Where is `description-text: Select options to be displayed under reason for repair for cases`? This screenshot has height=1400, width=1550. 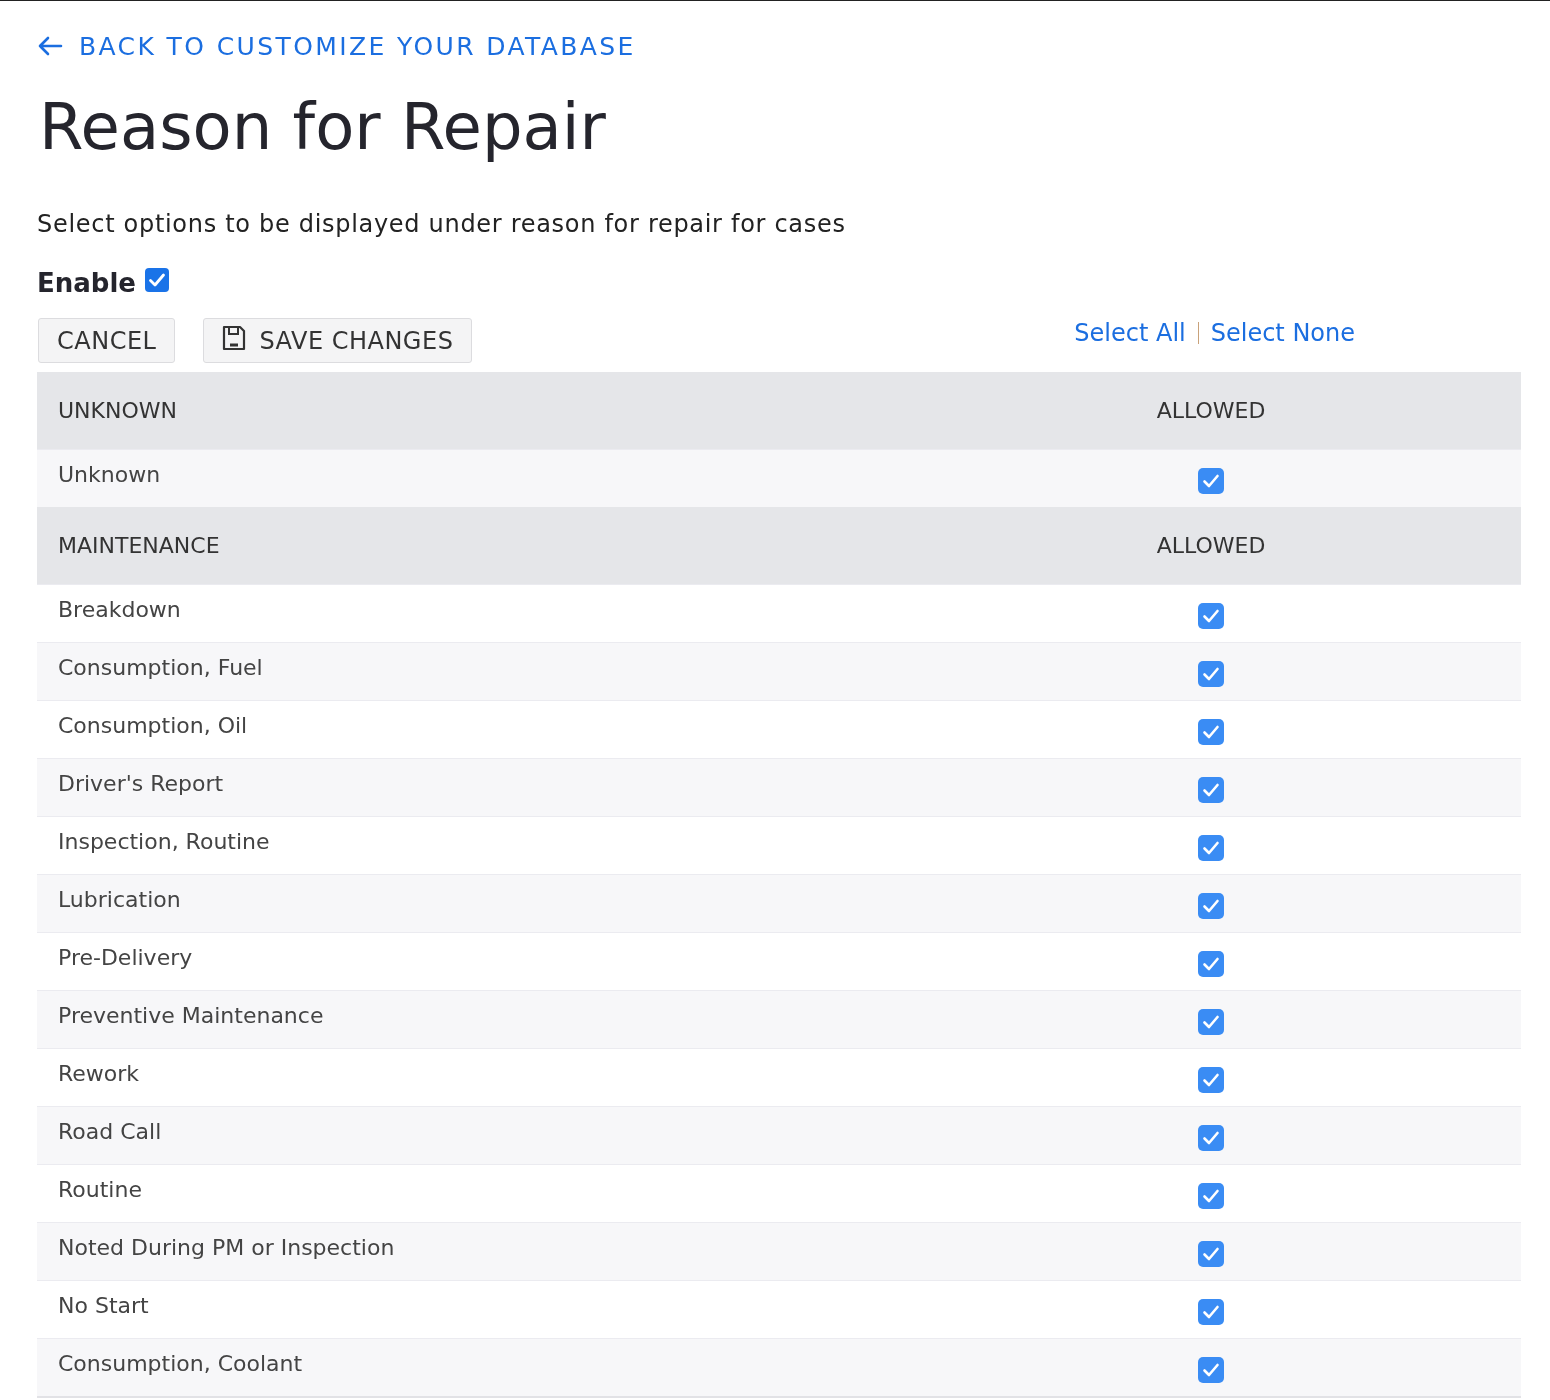
description-text: Select options to be displayed under reason for repair for cases is located at coordinates (441, 224).